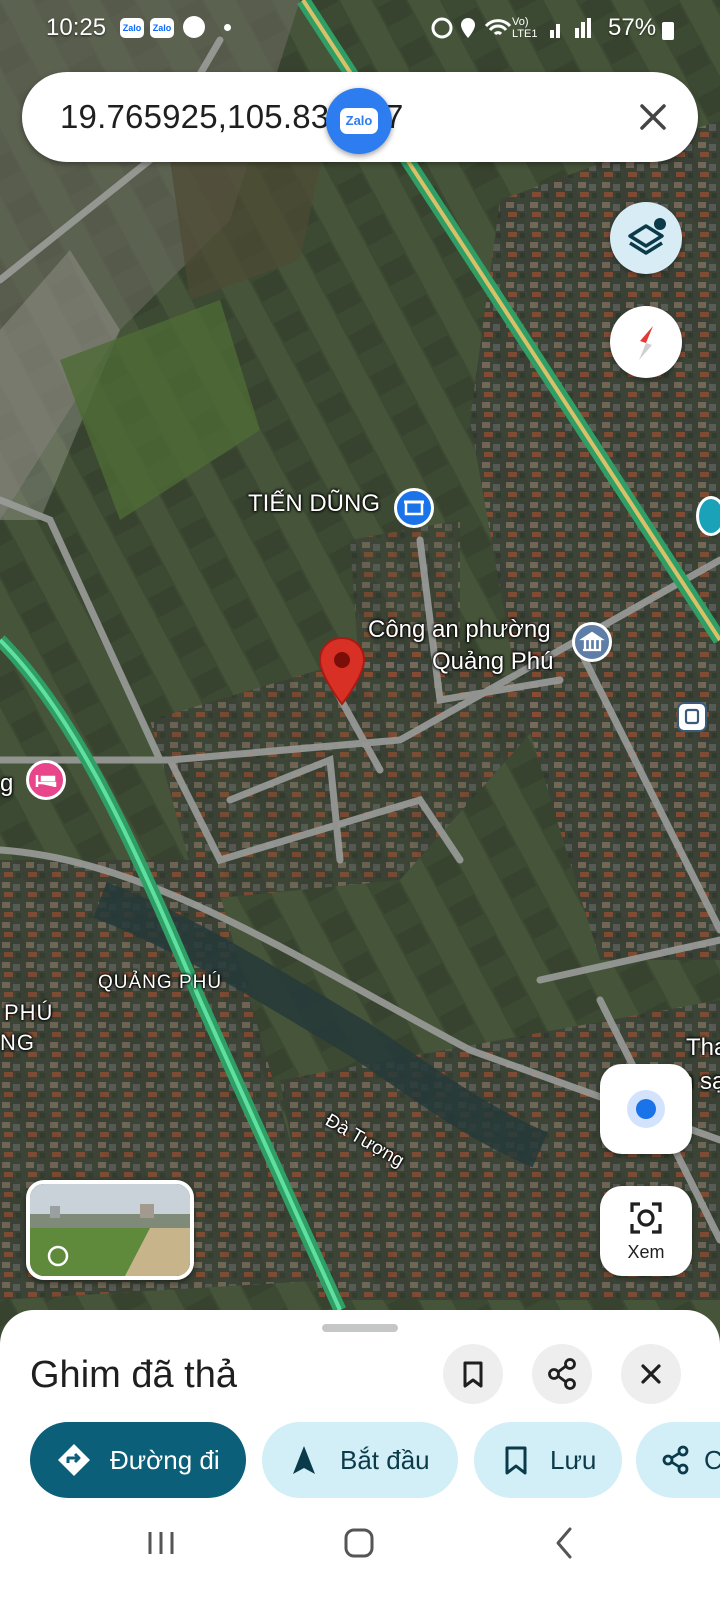 This screenshot has height=1600, width=720. Describe the element at coordinates (194, 27) in the screenshot. I see `messenger-icon` at that location.